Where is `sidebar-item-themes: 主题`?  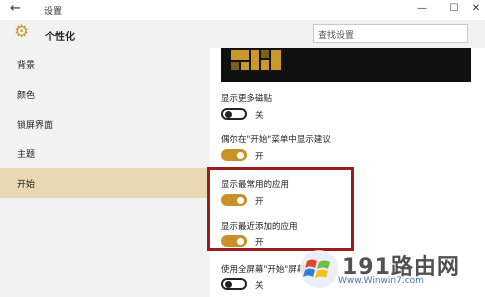
sidebar-item-themes: 主题 is located at coordinates (105, 153).